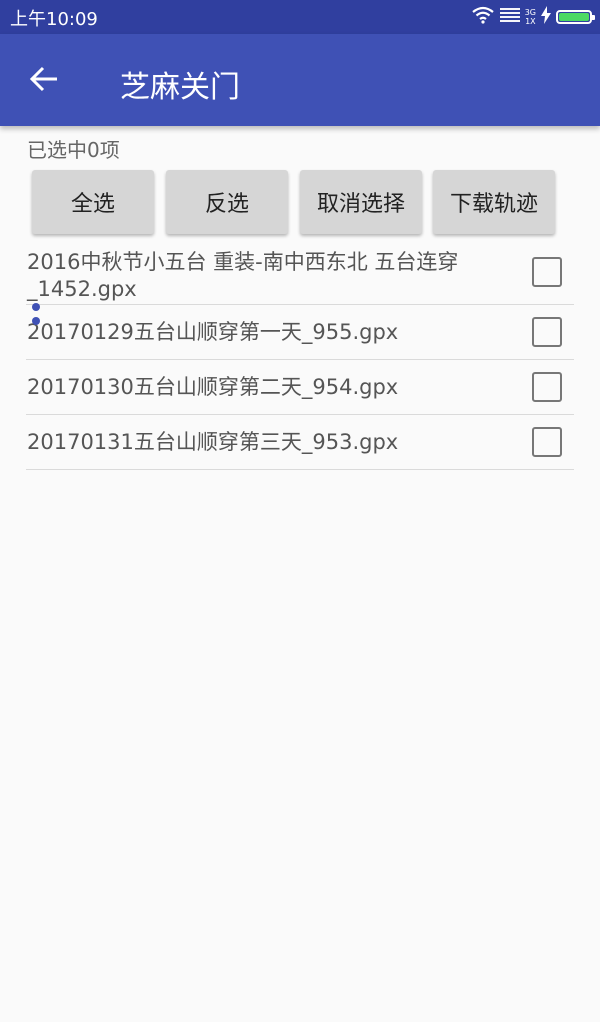  I want to click on list-item: 2016中秋节小五台 重装-南中西东北 五台连穿 _1452.gpx, so click(300, 272).